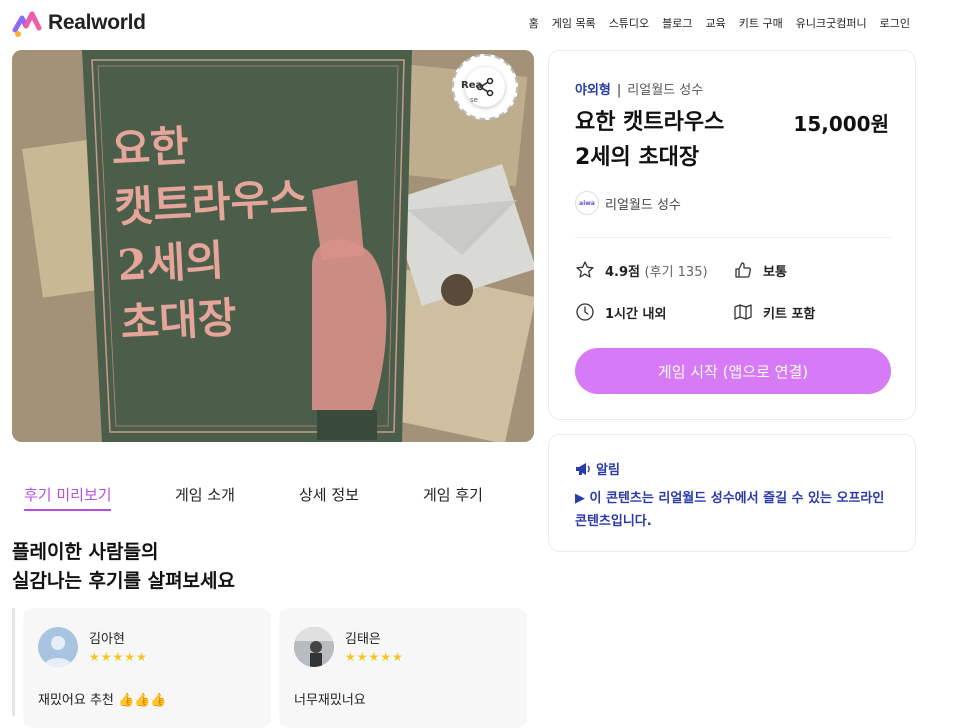 The image size is (966, 728). Describe the element at coordinates (831, 23) in the screenshot. I see `nav-company: 유니크굿컴퍼니` at that location.